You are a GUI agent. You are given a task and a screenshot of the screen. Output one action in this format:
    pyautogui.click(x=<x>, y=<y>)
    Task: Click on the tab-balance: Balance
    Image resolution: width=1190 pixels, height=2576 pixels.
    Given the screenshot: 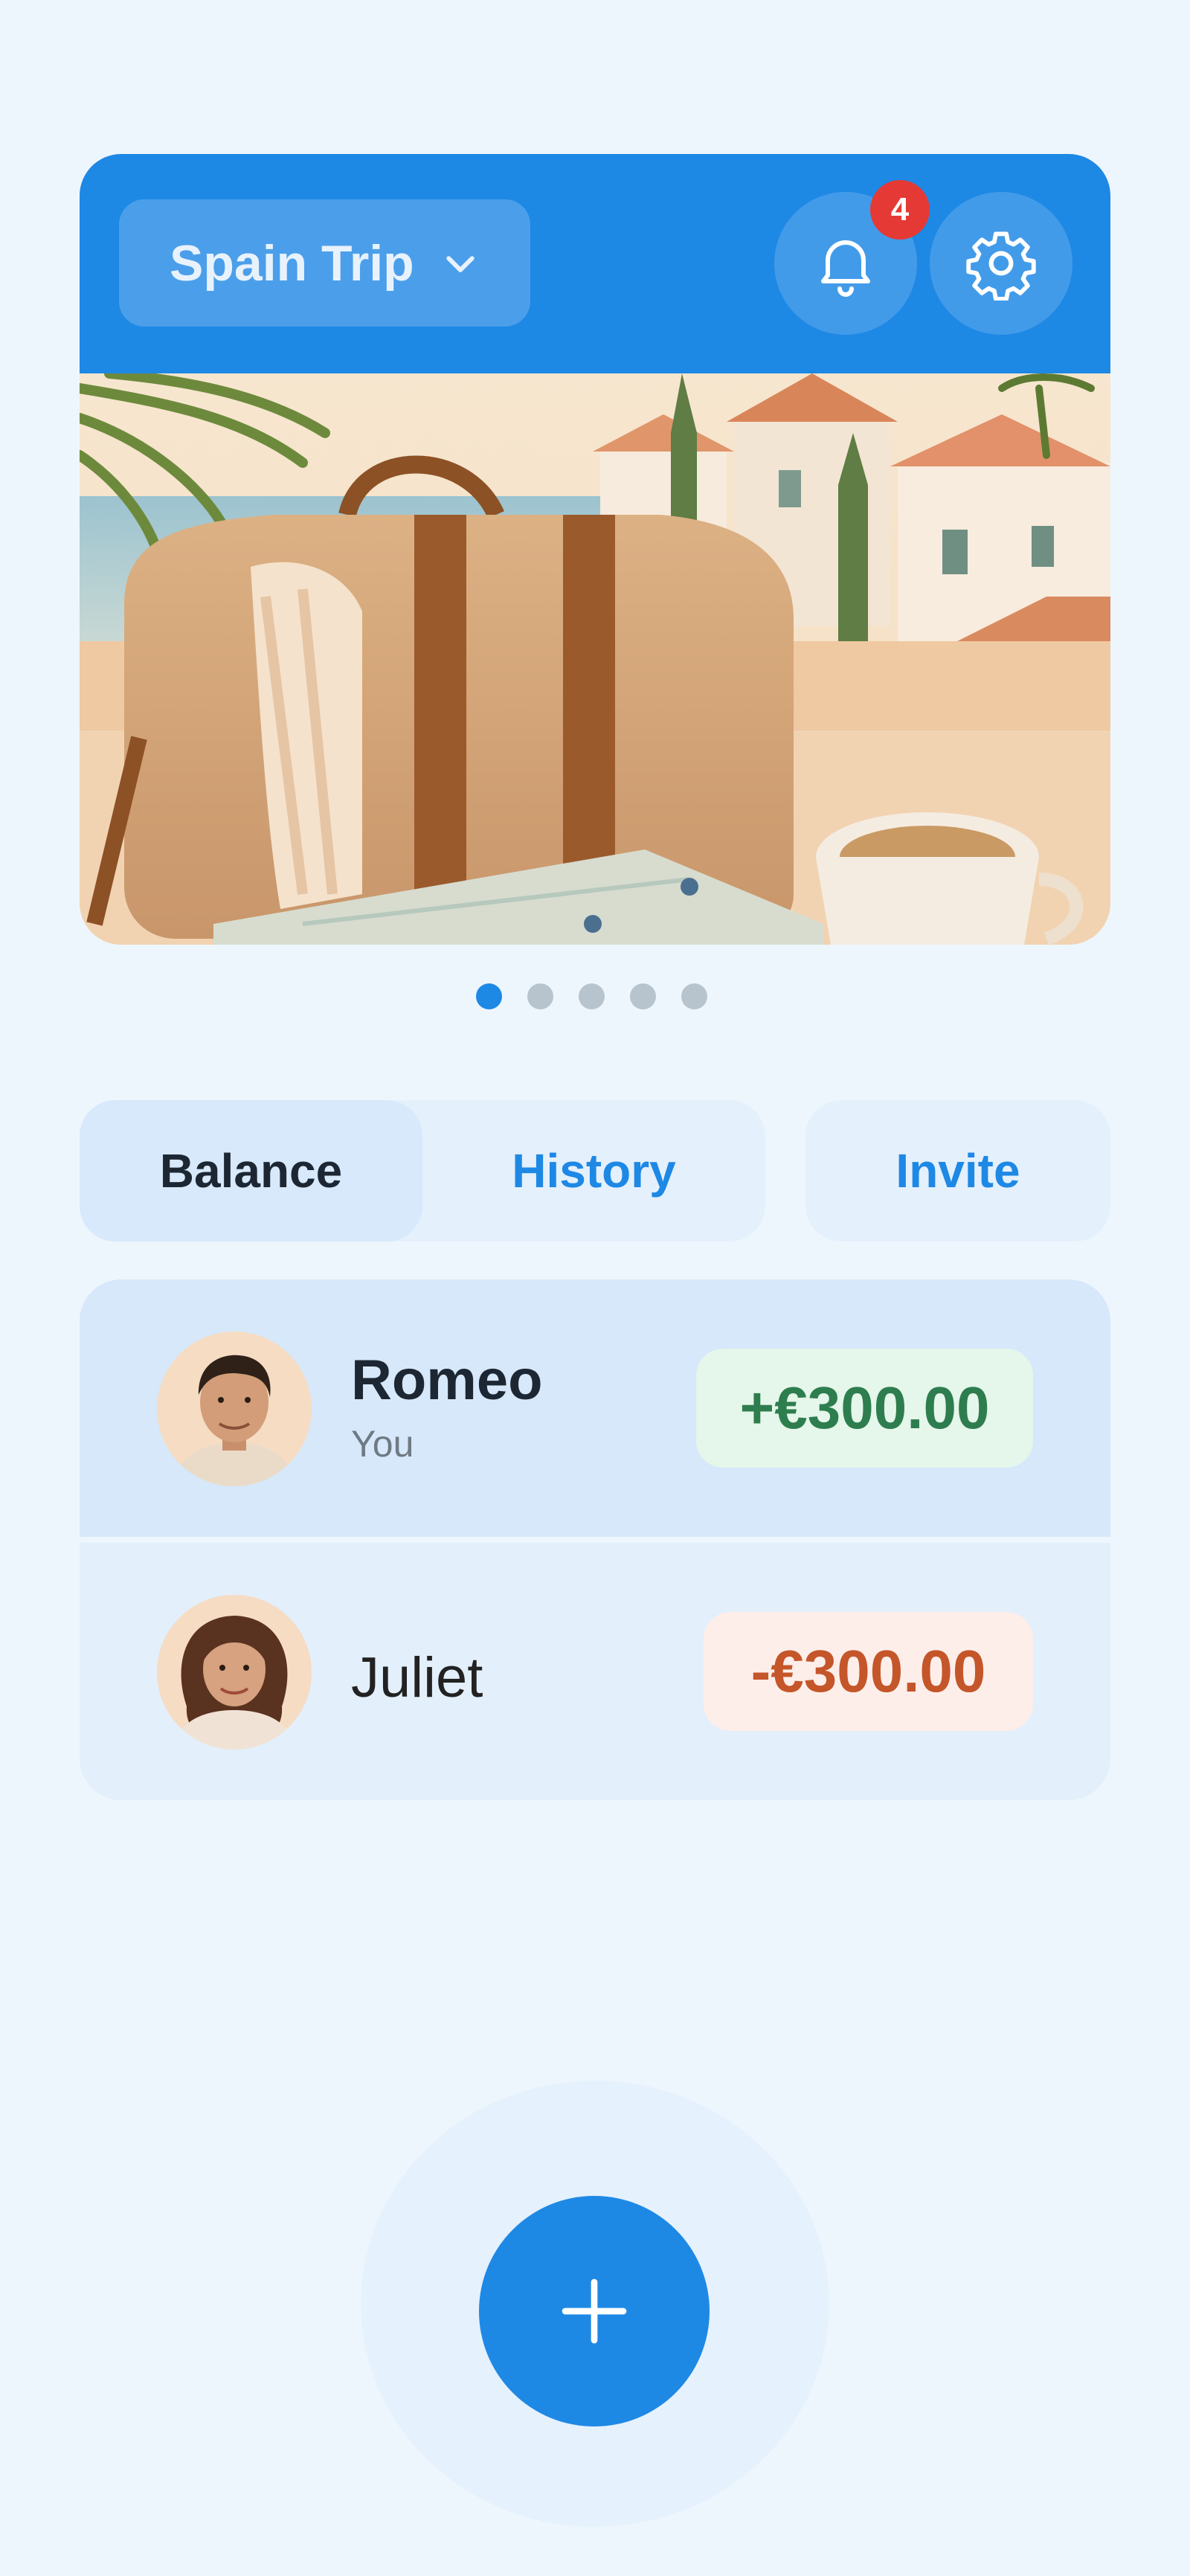 What is the action you would take?
    pyautogui.click(x=251, y=1171)
    